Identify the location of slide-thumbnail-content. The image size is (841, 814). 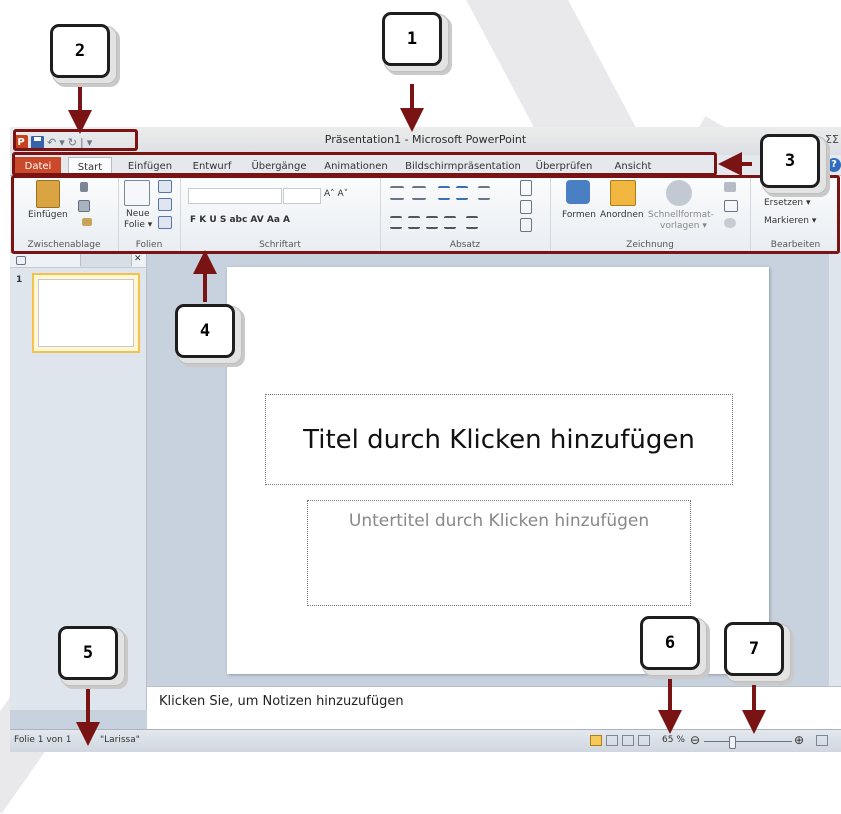
(86, 313).